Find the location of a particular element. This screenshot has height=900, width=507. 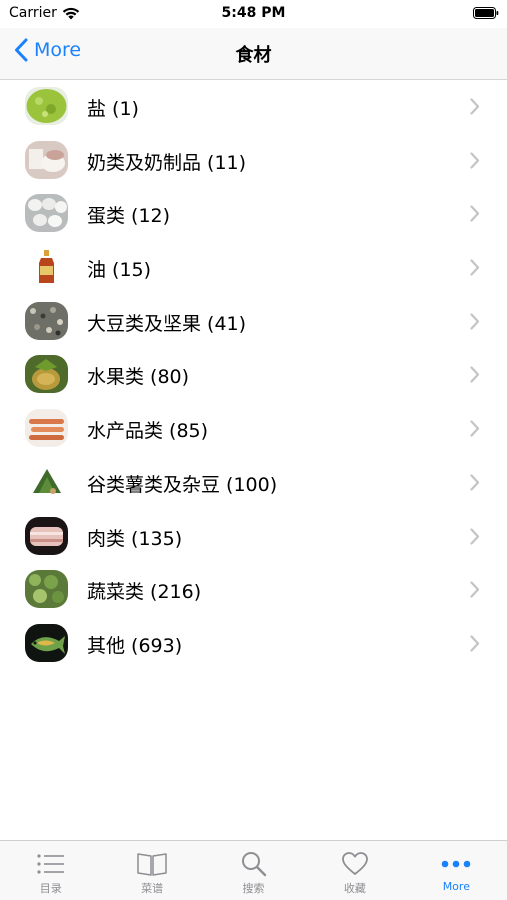

heart-icon is located at coordinates (355, 863).